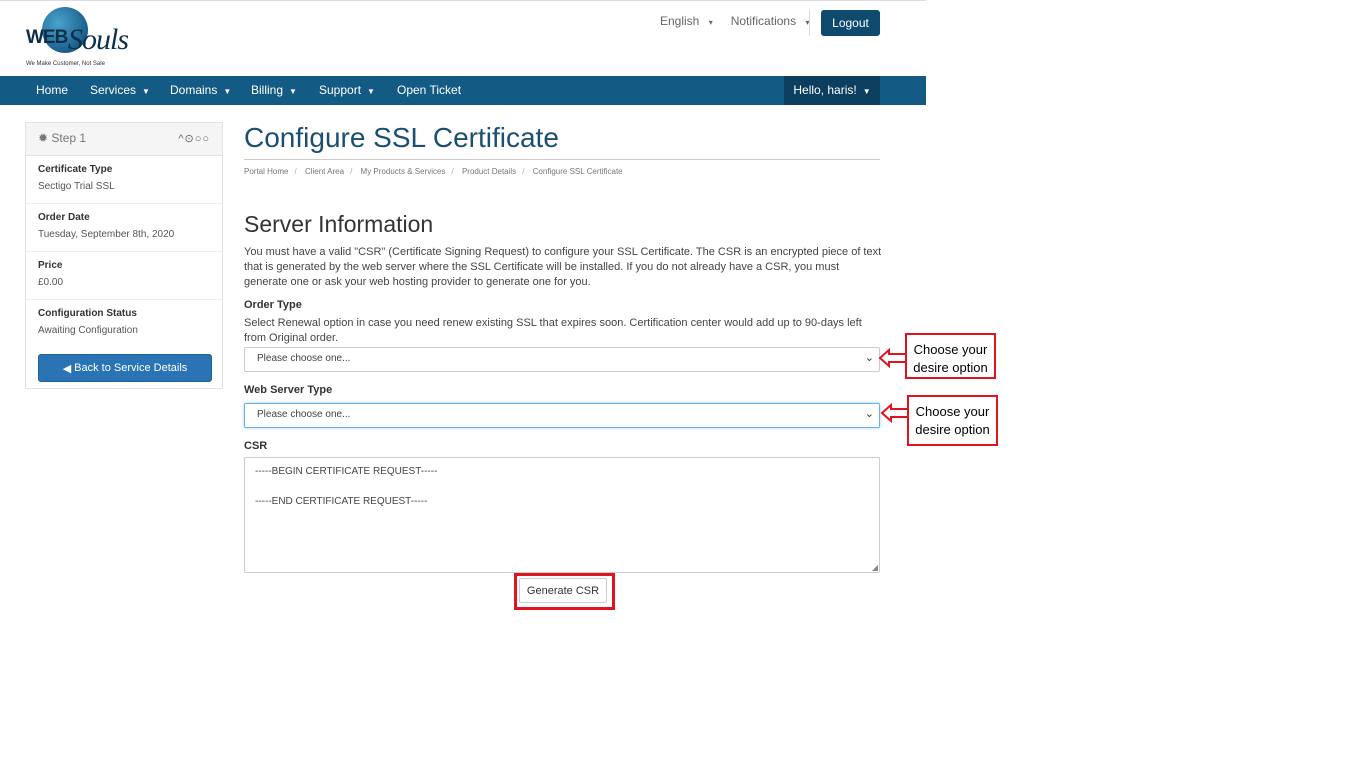 Image resolution: width=1366 pixels, height=769 pixels. Describe the element at coordinates (825, 90) in the screenshot. I see `user-greeting: Hello, haris!` at that location.